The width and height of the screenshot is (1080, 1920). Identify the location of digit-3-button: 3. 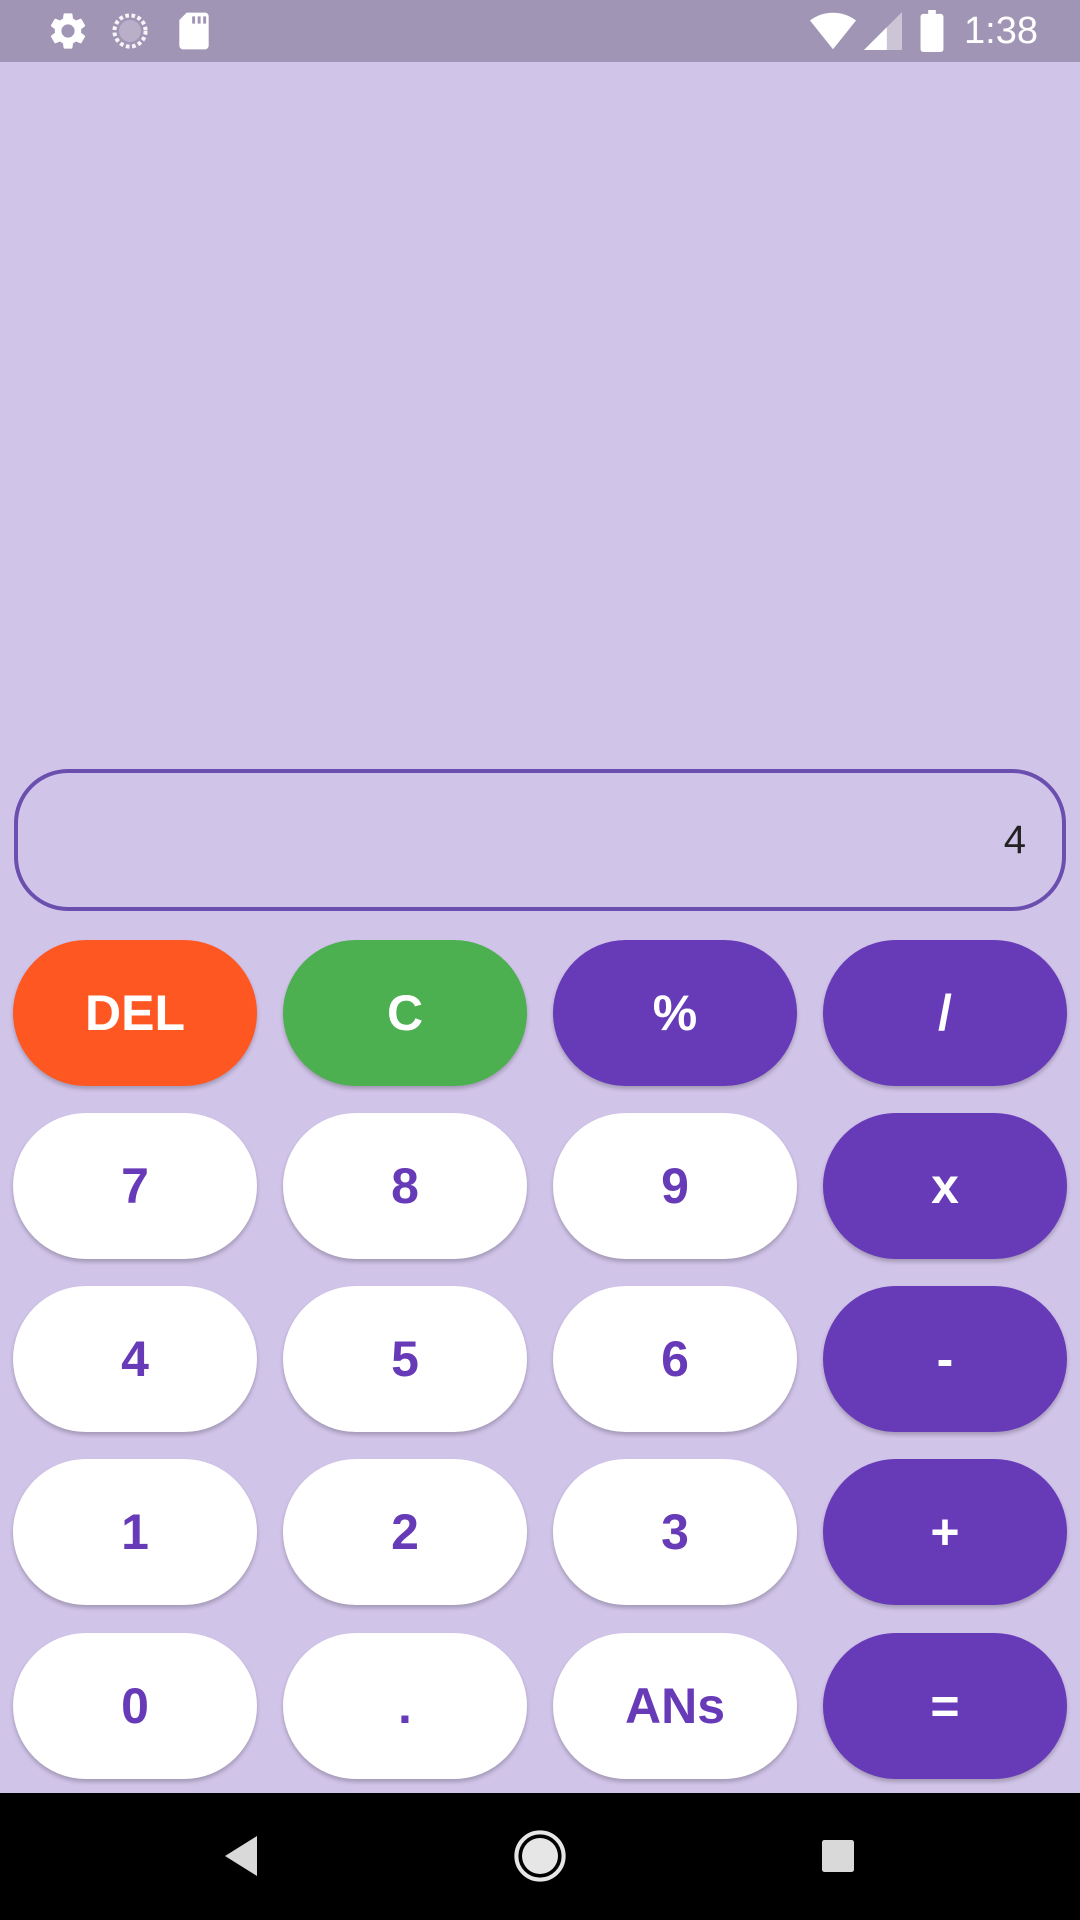
(675, 1532).